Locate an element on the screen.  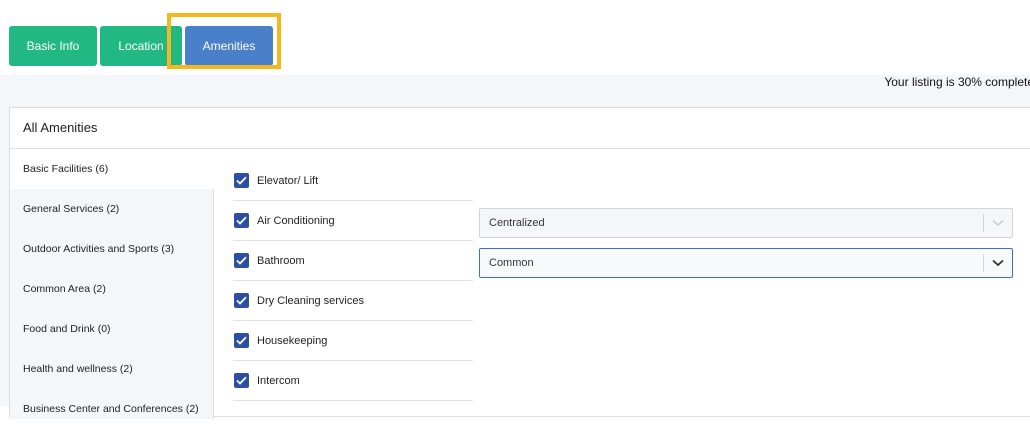
amenity-label: Intercom is located at coordinates (278, 380).